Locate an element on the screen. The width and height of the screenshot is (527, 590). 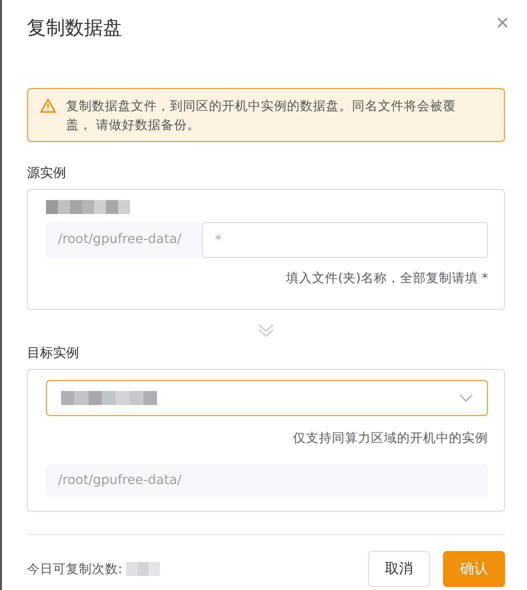
instance-select is located at coordinates (267, 398).